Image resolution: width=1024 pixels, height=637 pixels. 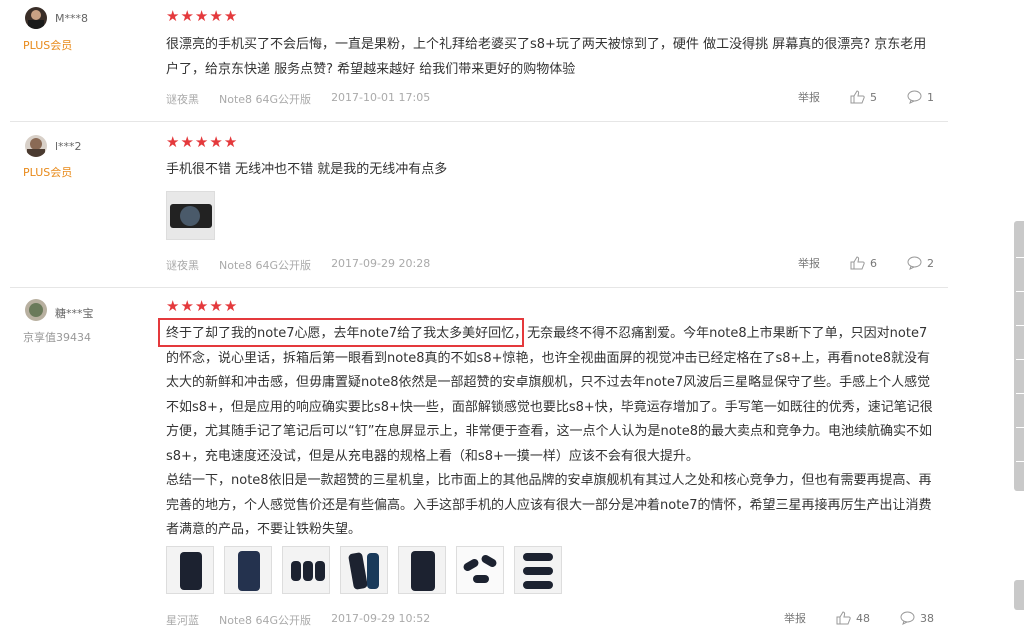 I want to click on like-count: 5, so click(x=873, y=97).